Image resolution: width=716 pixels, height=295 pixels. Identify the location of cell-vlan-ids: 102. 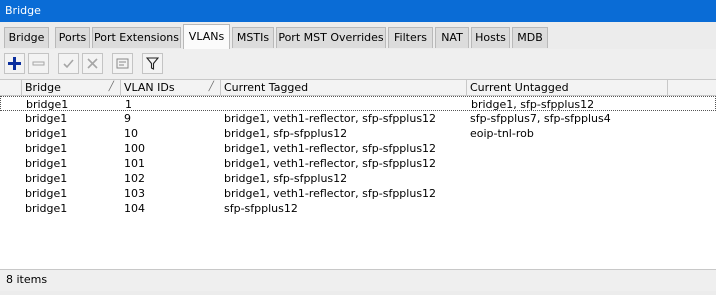
(134, 178).